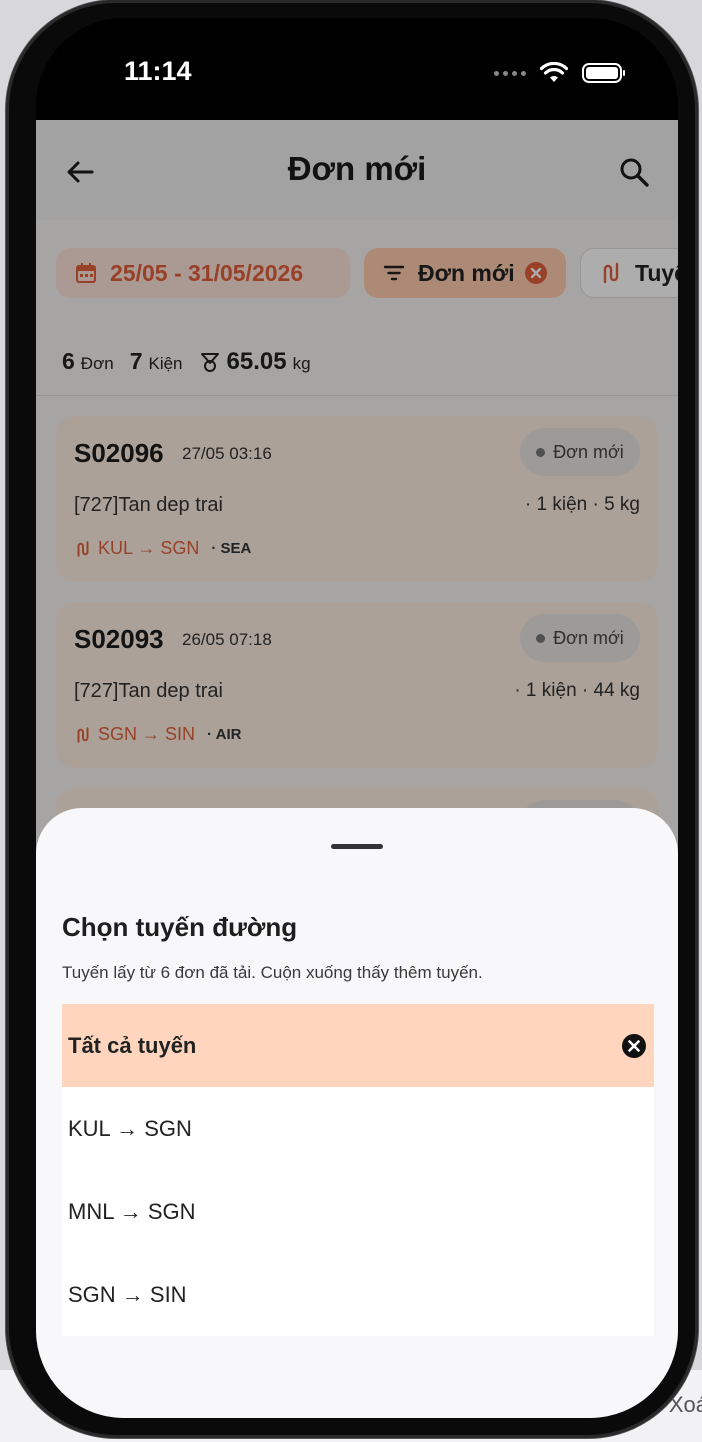 The image size is (702, 1442). Describe the element at coordinates (180, 927) in the screenshot. I see `sheet-title: Chọn tuyến đường` at that location.